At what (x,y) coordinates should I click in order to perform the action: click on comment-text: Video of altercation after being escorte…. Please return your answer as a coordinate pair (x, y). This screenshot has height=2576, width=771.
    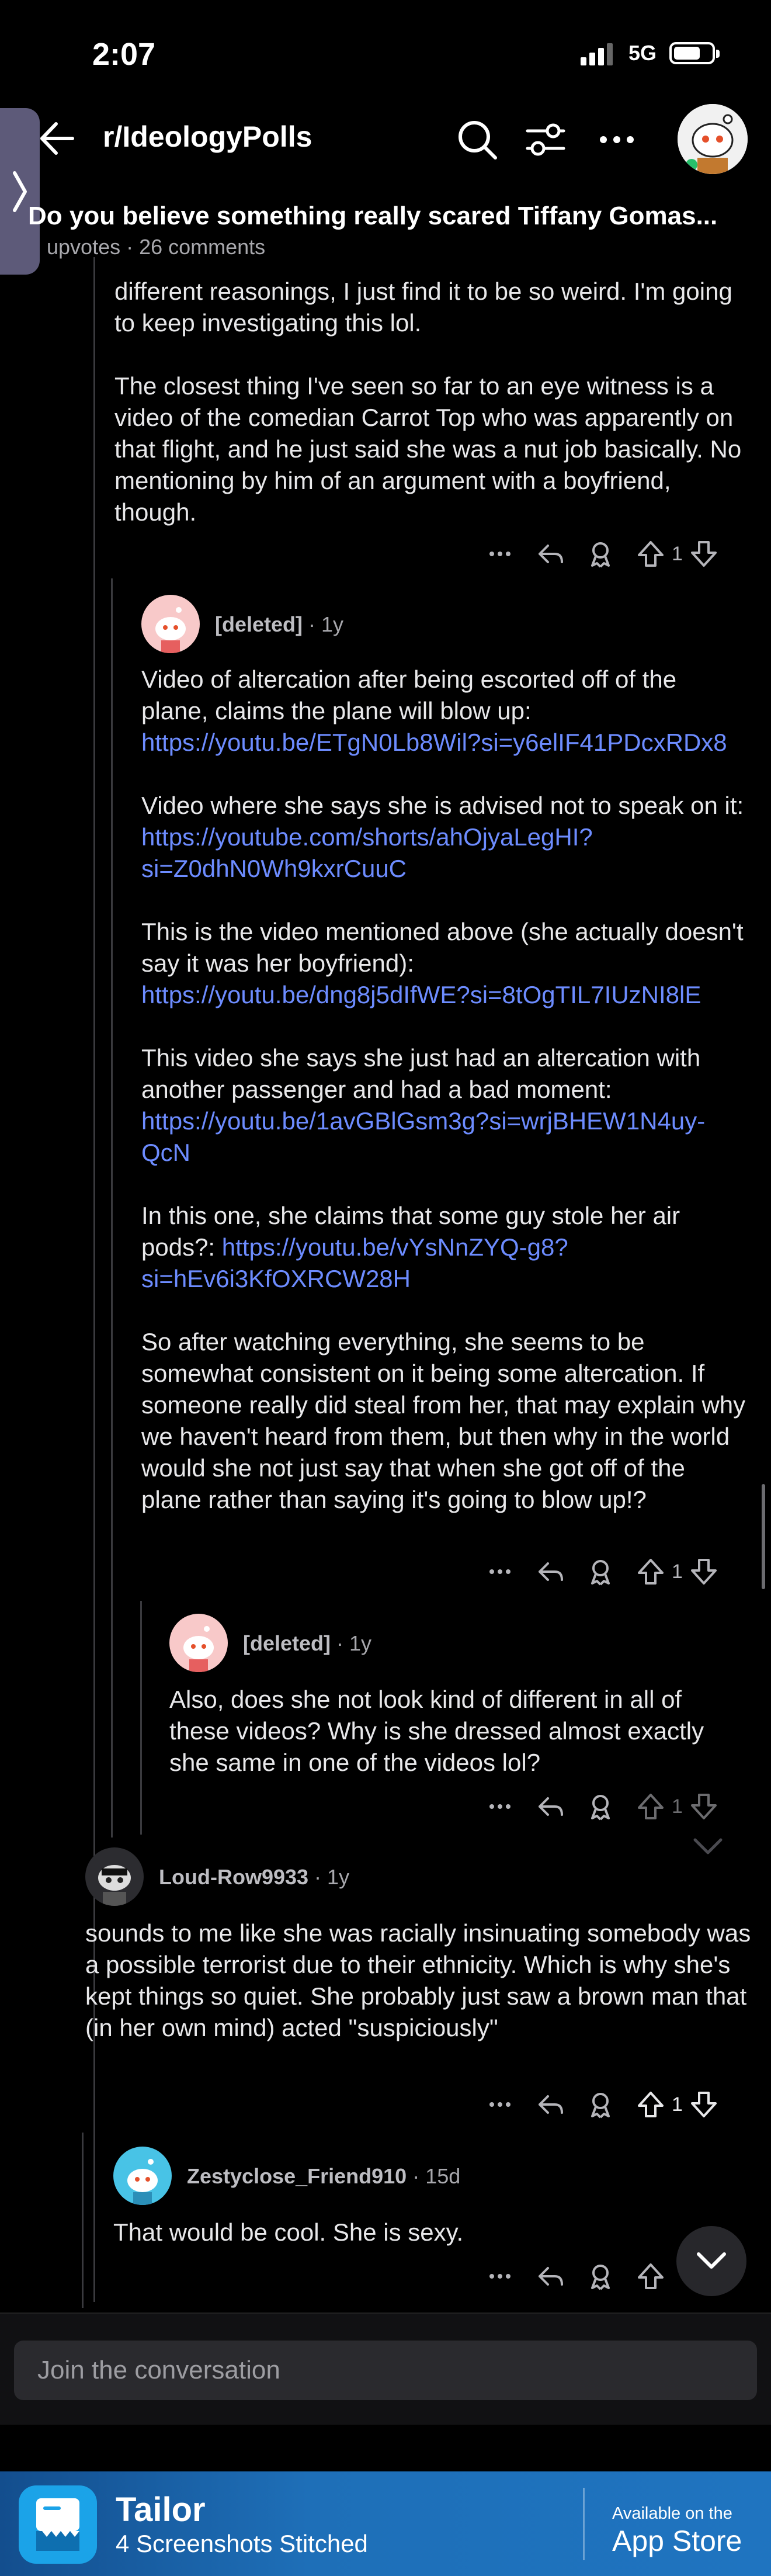
    Looking at the image, I should click on (409, 694).